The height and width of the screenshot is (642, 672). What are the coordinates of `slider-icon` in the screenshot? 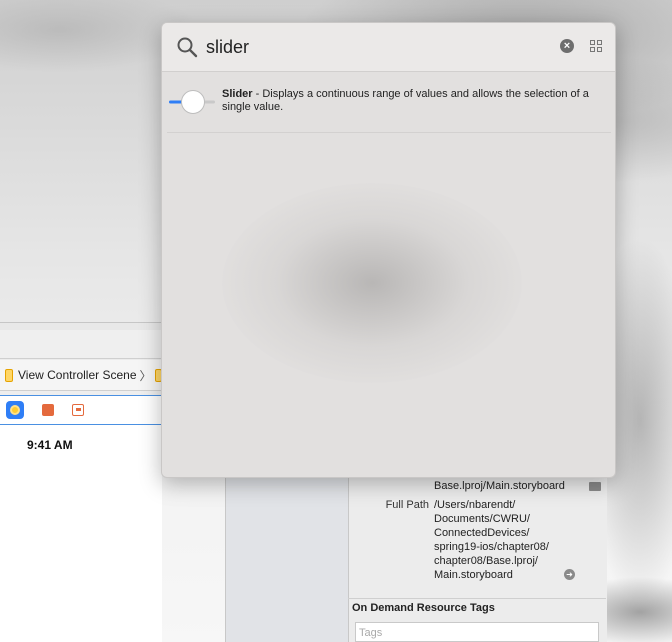 It's located at (192, 102).